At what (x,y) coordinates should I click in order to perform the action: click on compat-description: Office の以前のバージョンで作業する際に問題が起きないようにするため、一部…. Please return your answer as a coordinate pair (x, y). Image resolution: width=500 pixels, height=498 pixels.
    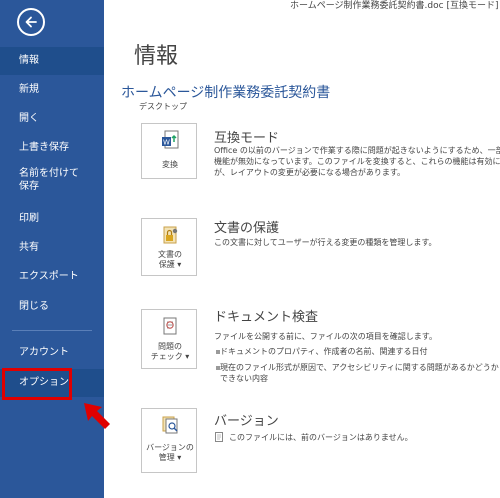
    Looking at the image, I should click on (357, 161).